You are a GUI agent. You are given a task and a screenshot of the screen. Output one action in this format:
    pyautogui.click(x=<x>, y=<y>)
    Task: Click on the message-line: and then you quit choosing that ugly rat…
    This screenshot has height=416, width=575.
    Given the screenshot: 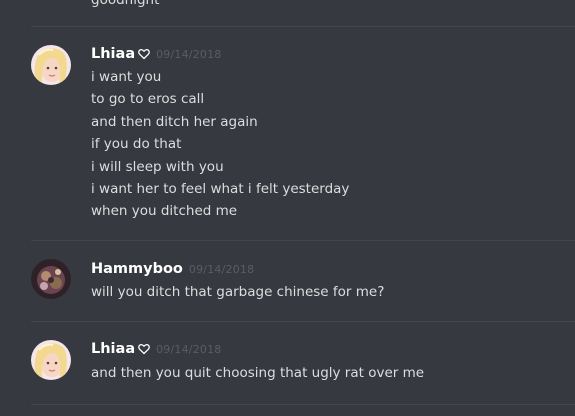 What is the action you would take?
    pyautogui.click(x=258, y=373)
    